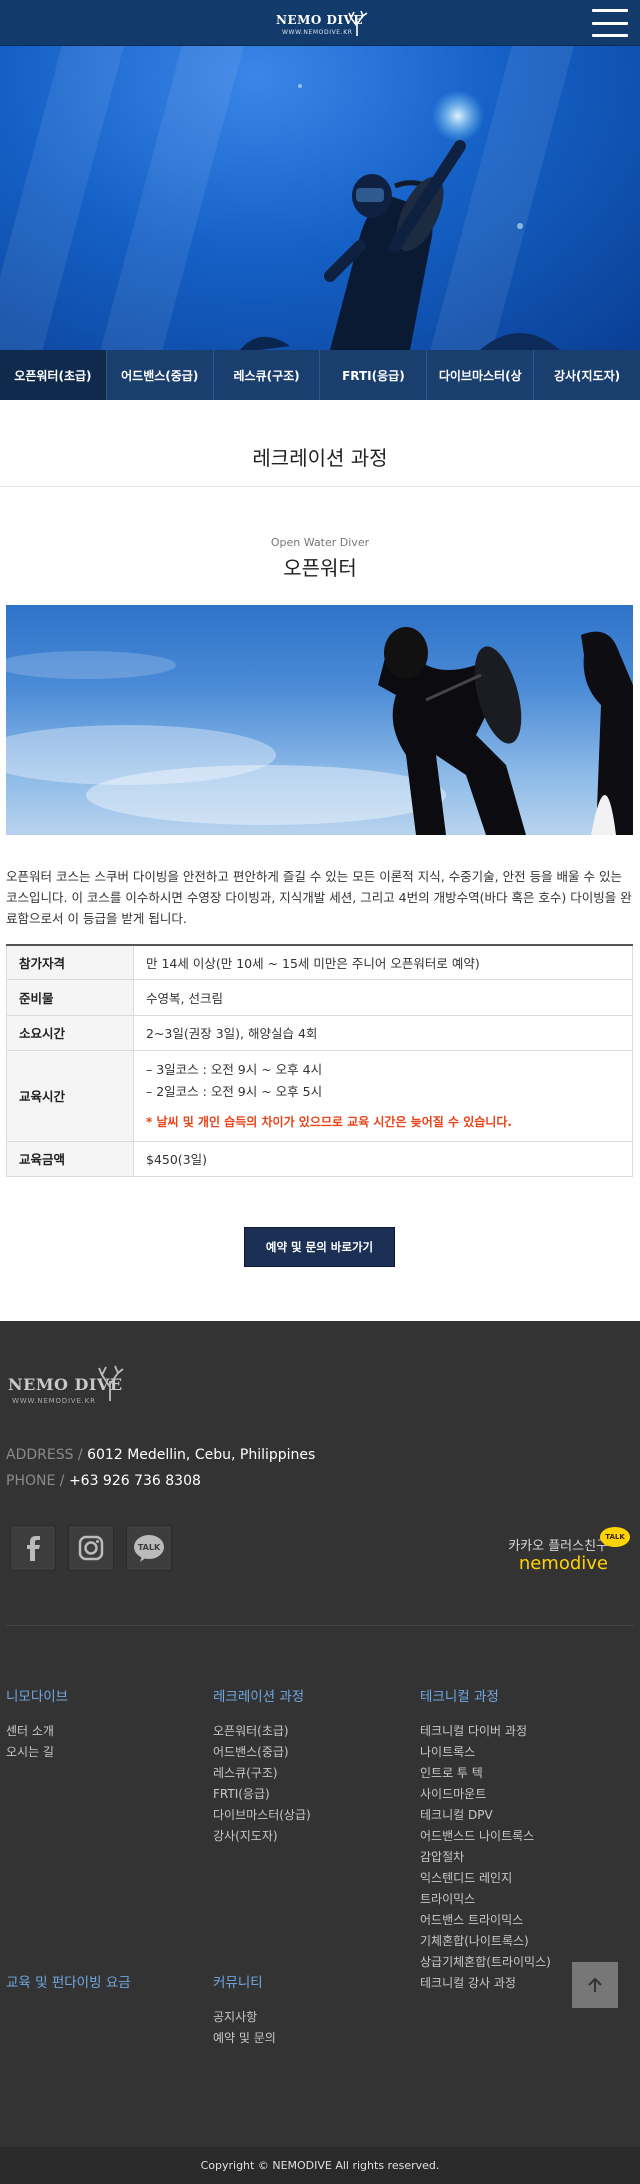 This screenshot has height=2184, width=640. Describe the element at coordinates (485, 1899) in the screenshot. I see `footer-link: 트라이믹스` at that location.